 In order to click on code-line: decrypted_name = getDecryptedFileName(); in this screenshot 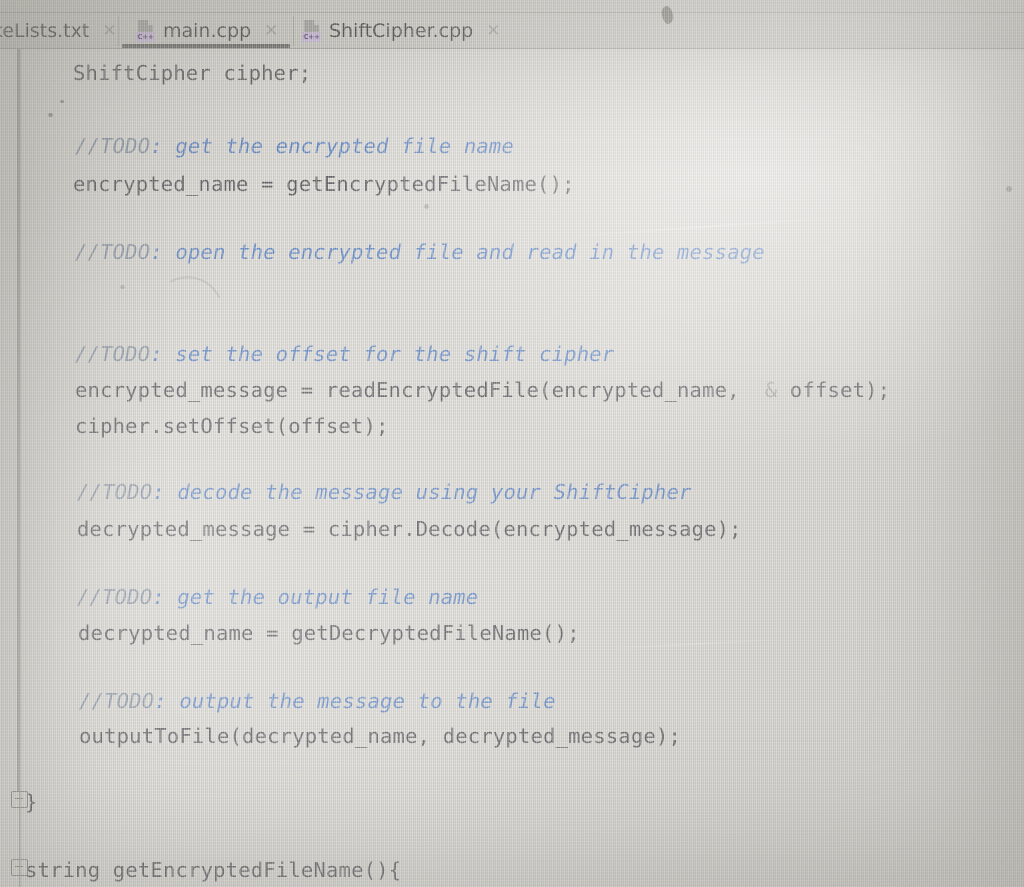, I will do `click(512, 633)`.